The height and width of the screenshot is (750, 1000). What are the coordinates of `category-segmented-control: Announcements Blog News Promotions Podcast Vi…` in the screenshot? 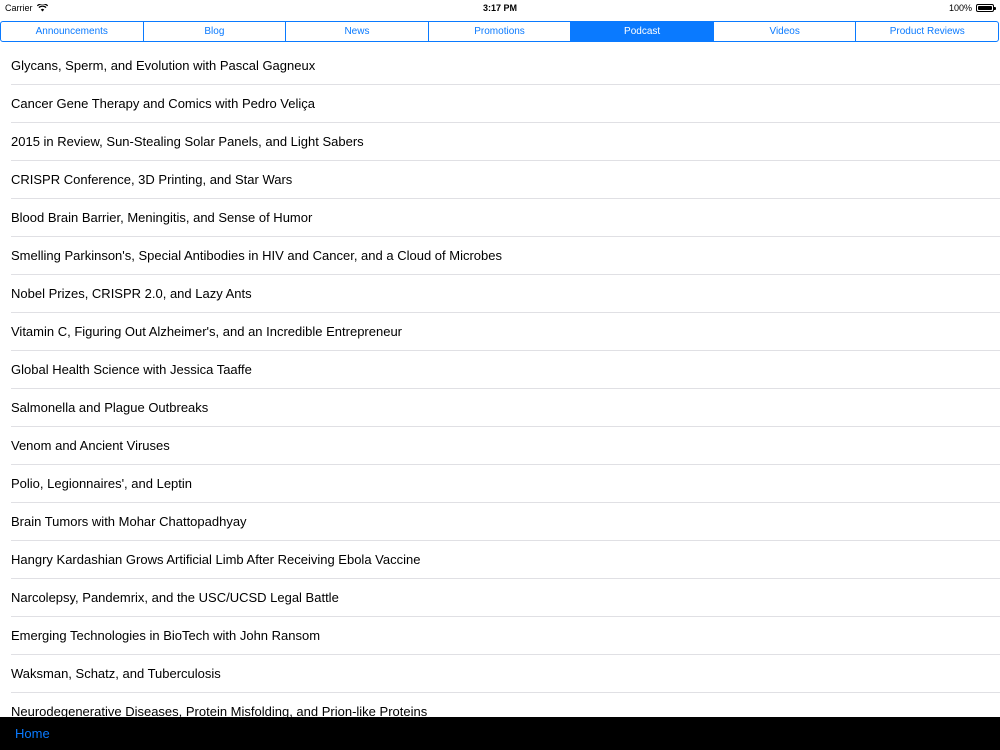 It's located at (499, 31).